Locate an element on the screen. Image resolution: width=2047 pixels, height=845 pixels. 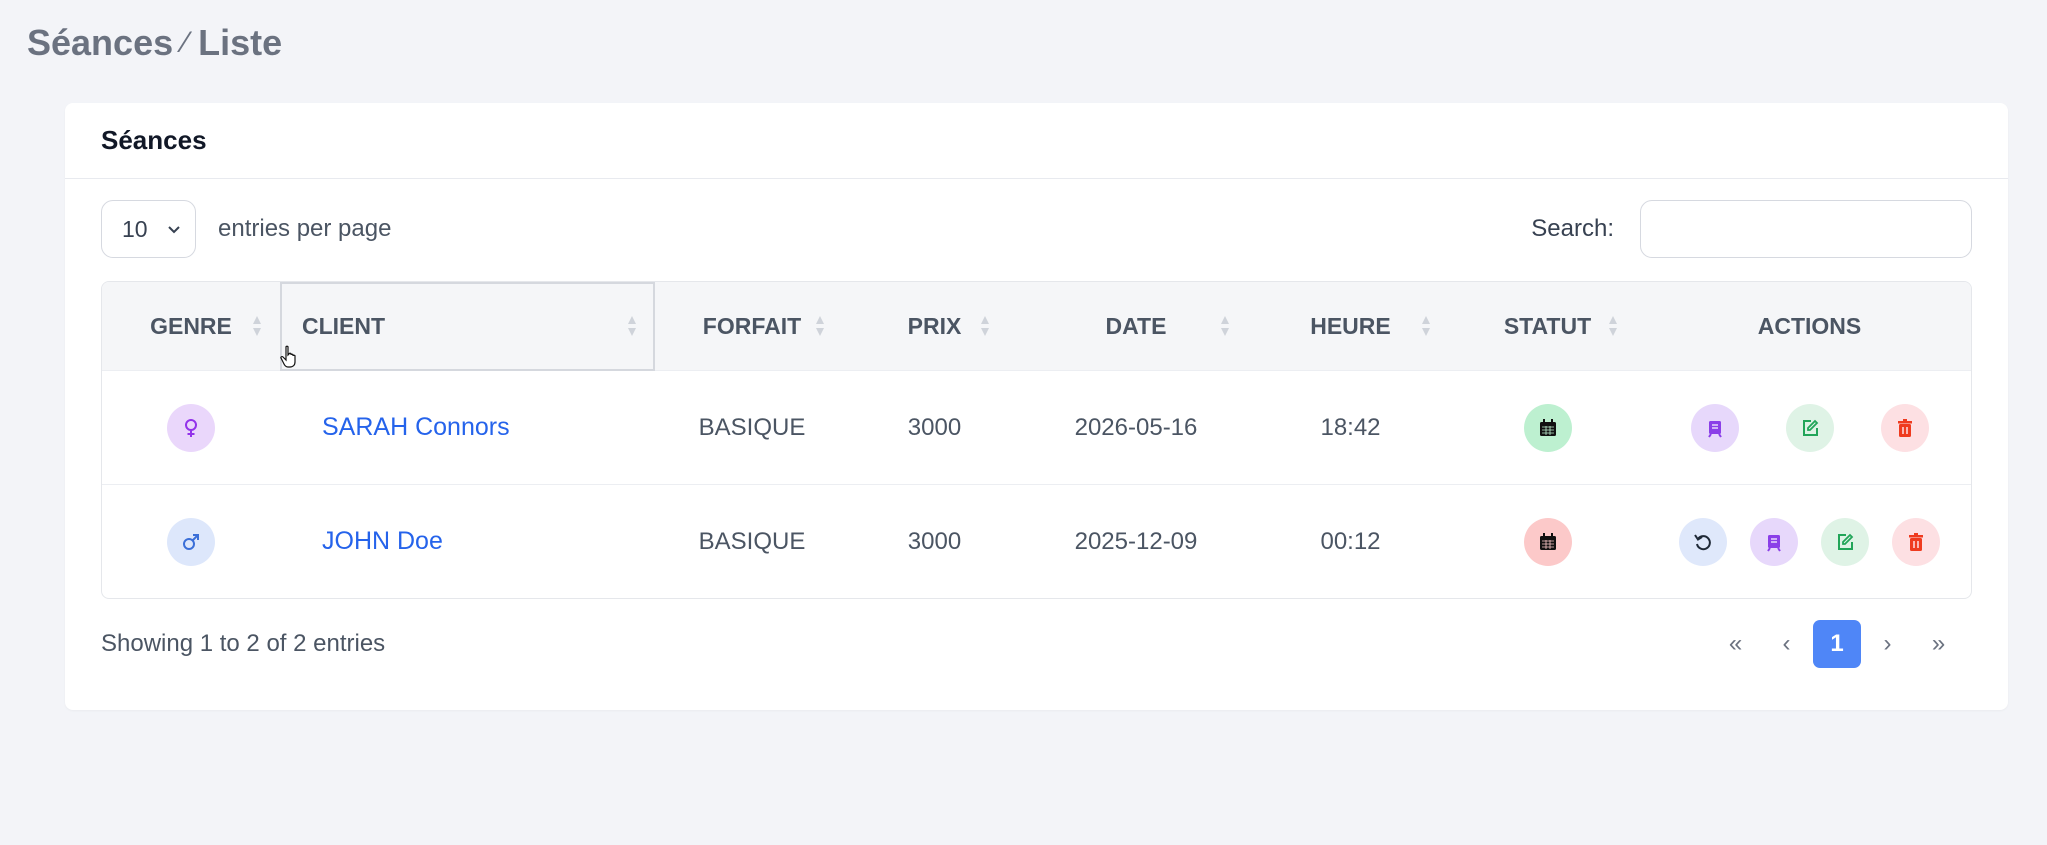
table-controls: 10 entries per page Search: is located at coordinates (1036, 230).